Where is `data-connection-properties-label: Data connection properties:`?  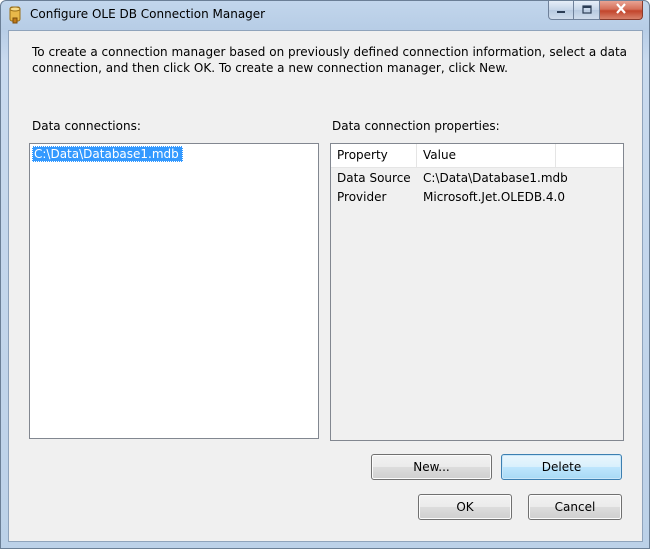 data-connection-properties-label: Data connection properties: is located at coordinates (416, 126).